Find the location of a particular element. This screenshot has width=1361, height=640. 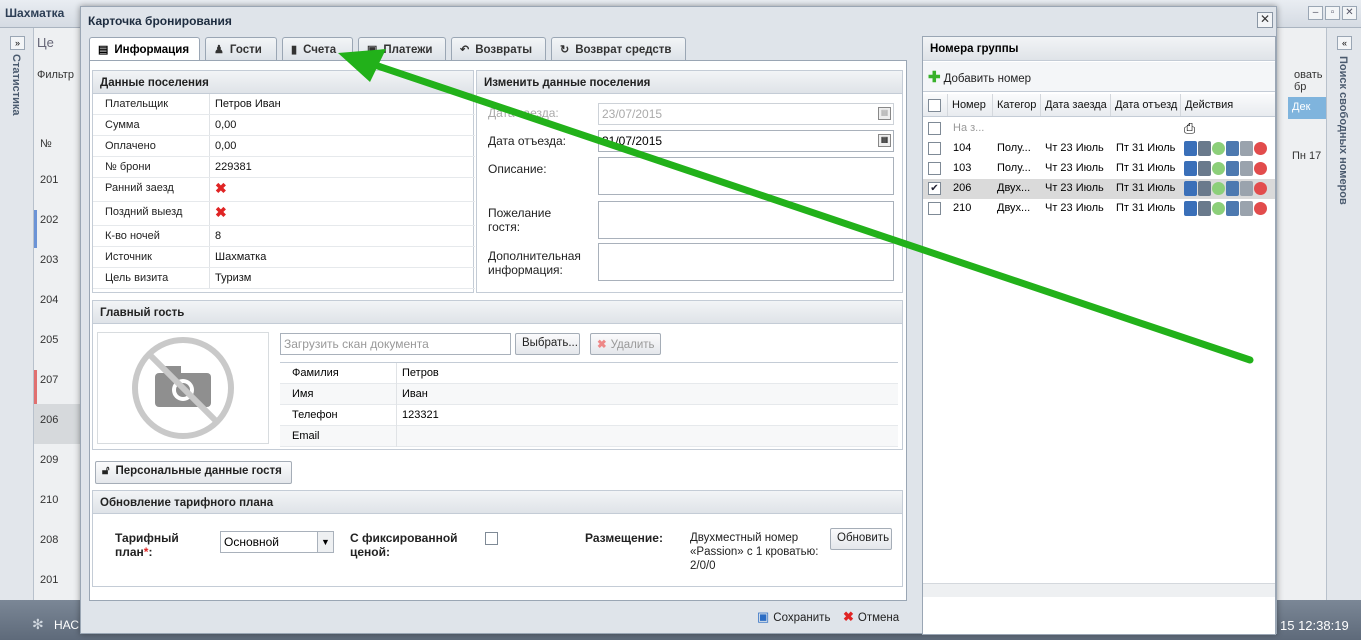

room-marker is located at coordinates (35, 389).